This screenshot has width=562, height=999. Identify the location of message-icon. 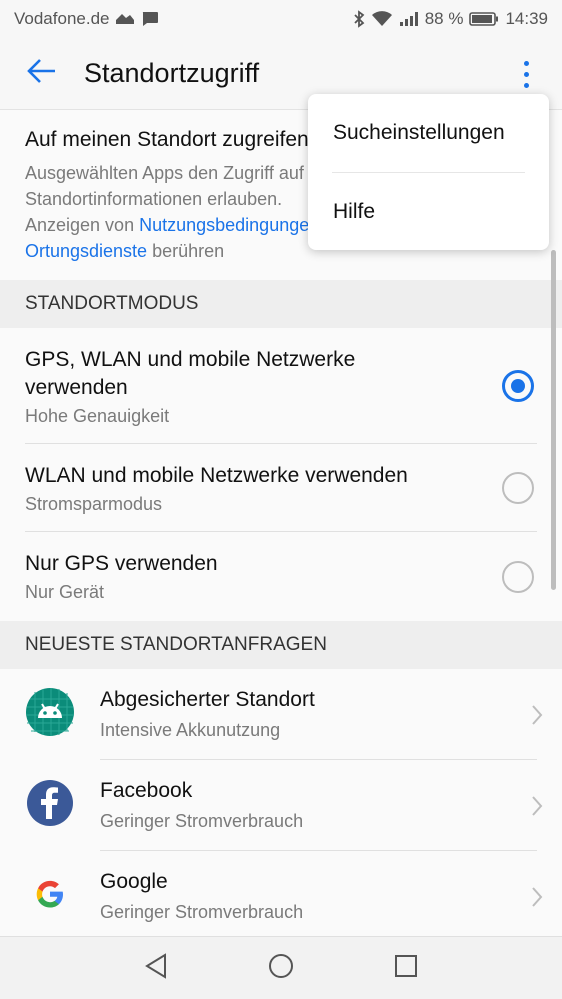
(150, 19).